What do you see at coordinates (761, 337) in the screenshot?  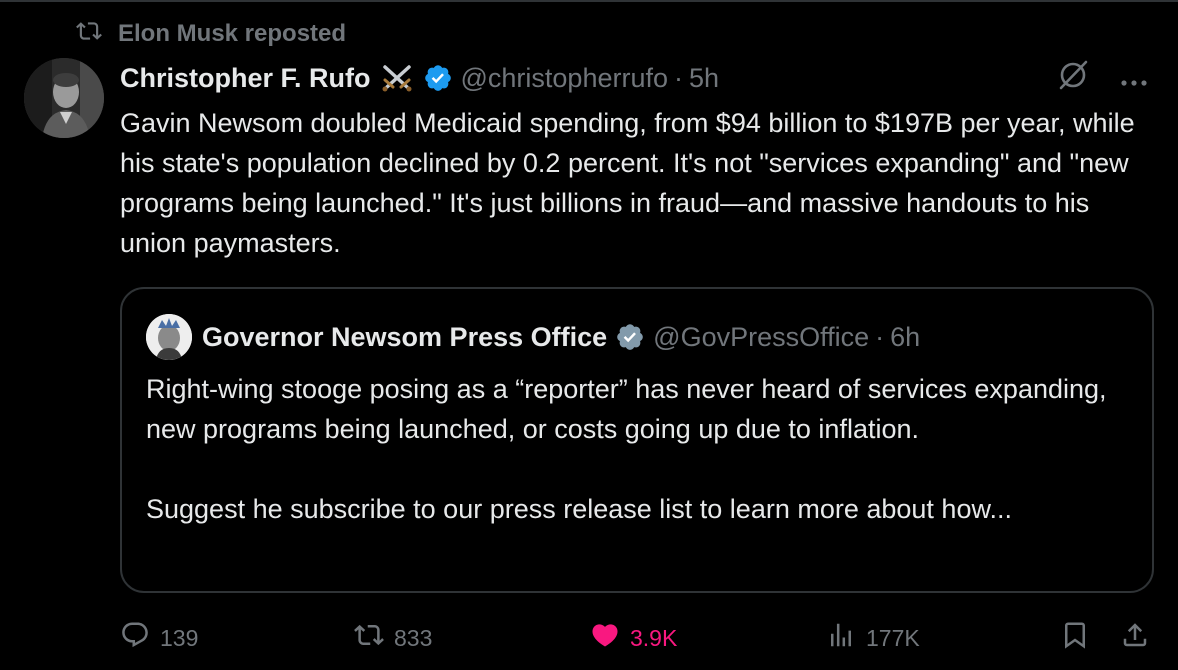 I see `quoted-author-handle: @GovPressOffice` at bounding box center [761, 337].